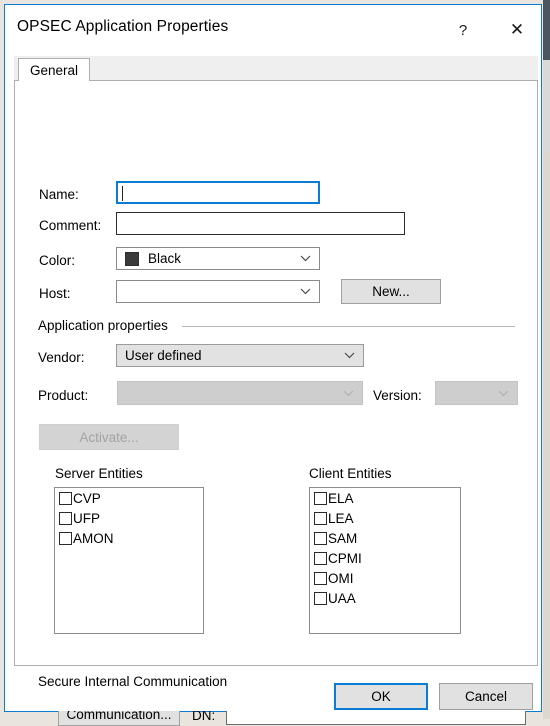  What do you see at coordinates (343, 538) in the screenshot?
I see `list-item-label: SAM` at bounding box center [343, 538].